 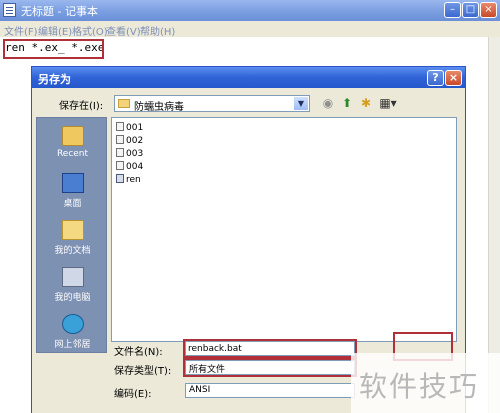 What do you see at coordinates (72, 345) in the screenshot?
I see `place-label: 网上邻居` at bounding box center [72, 345].